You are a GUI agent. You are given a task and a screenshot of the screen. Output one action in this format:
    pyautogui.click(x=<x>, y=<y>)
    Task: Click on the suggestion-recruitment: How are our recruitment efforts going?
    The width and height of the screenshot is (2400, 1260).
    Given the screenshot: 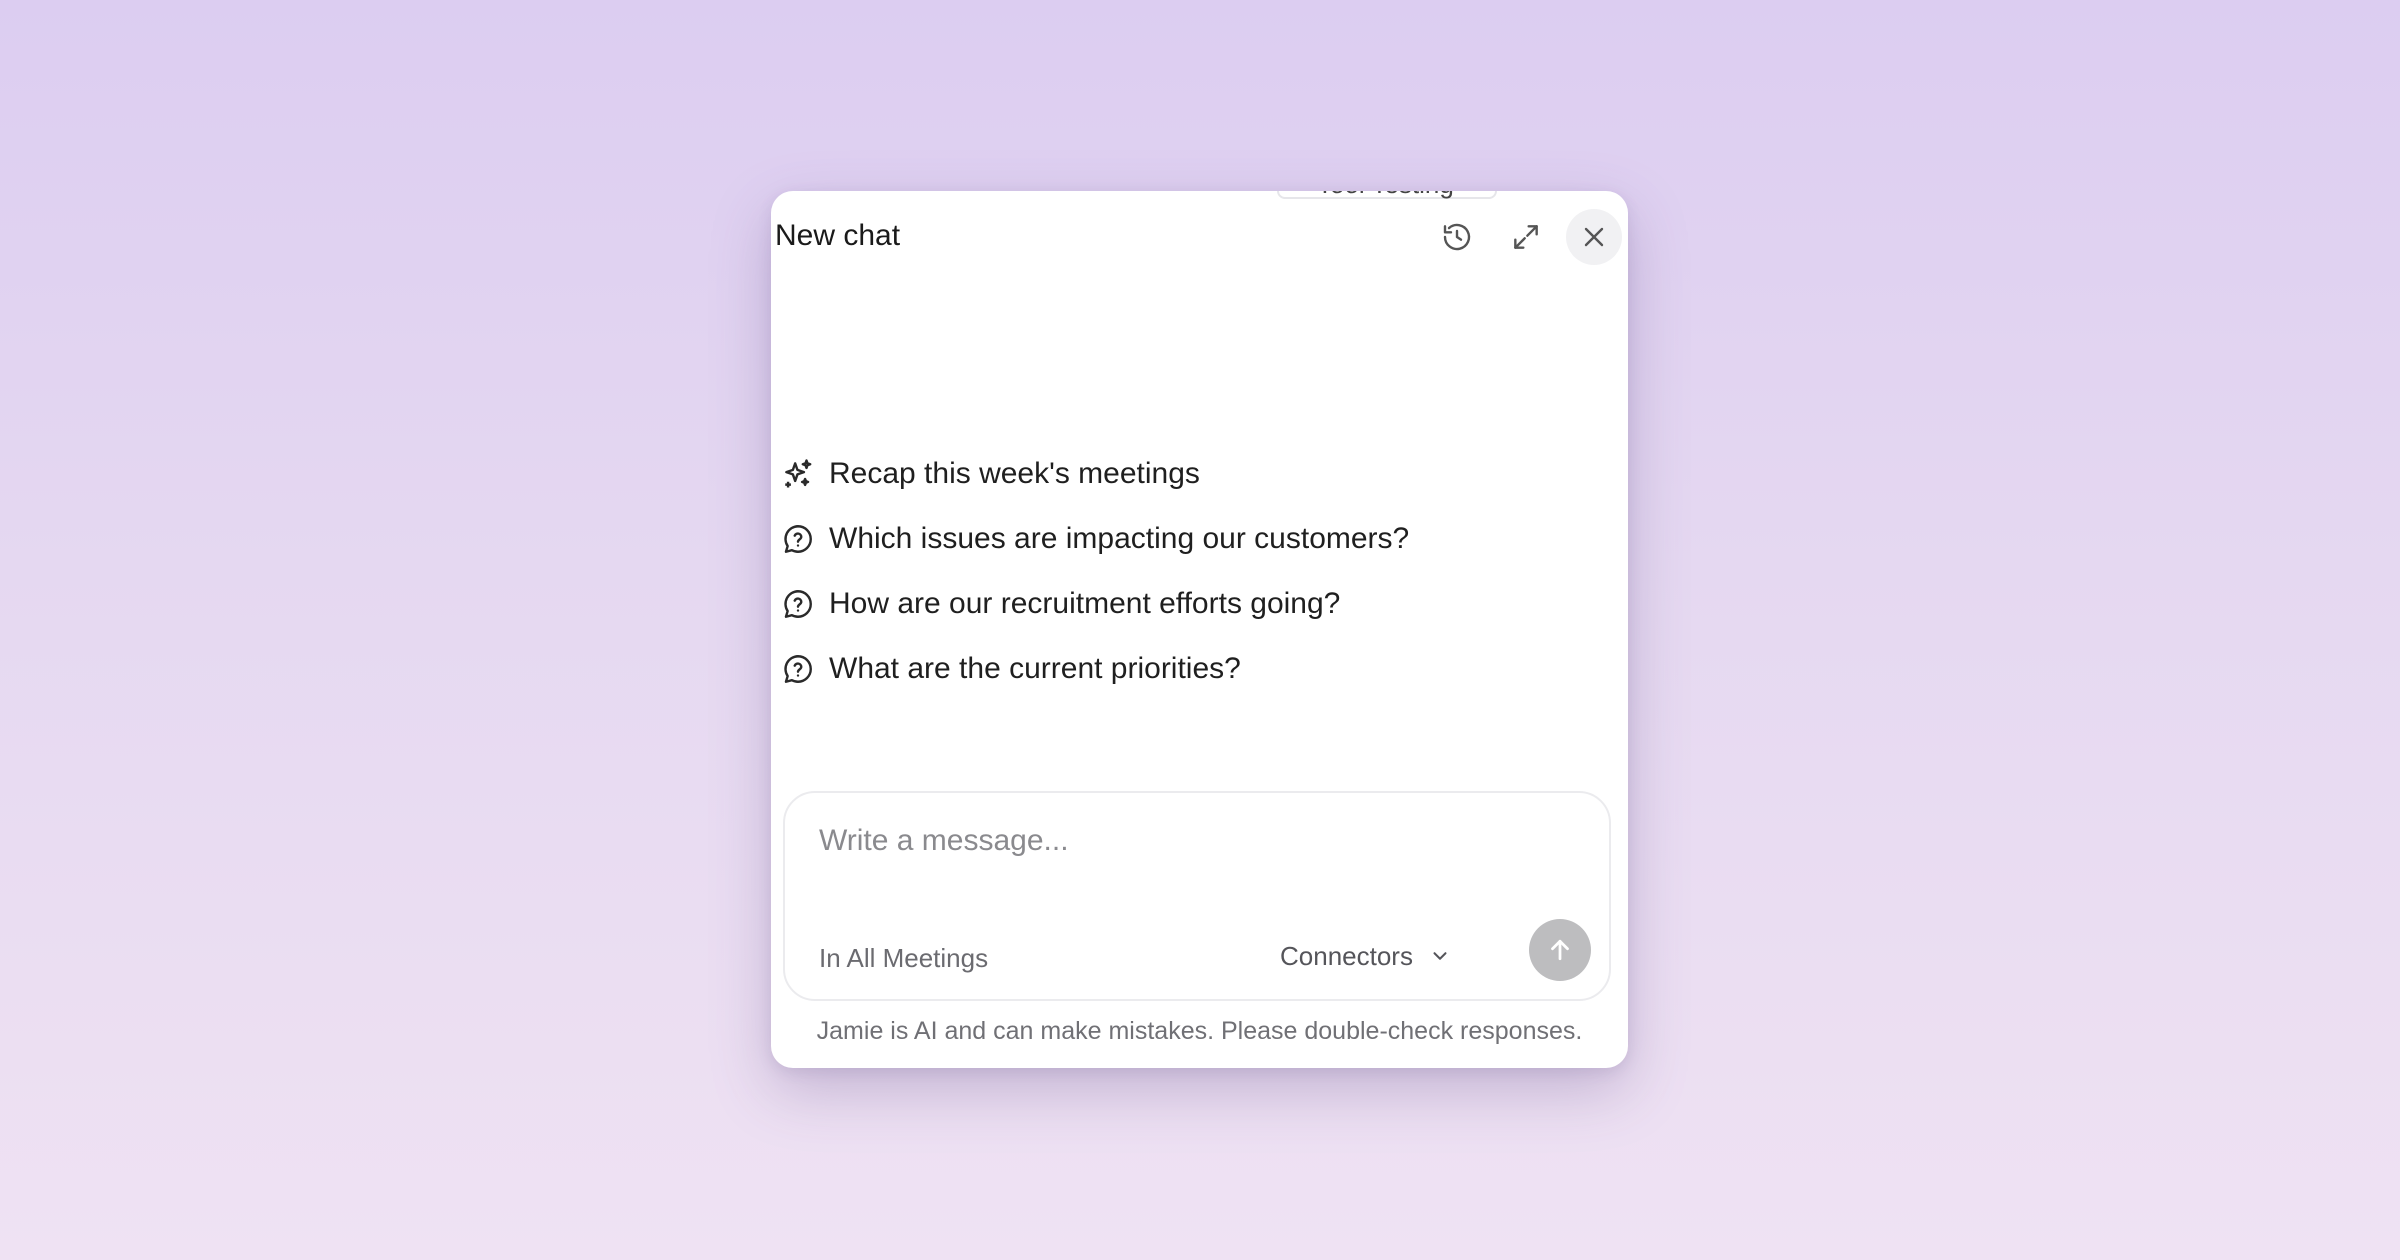 What is the action you would take?
    pyautogui.click(x=1191, y=603)
    